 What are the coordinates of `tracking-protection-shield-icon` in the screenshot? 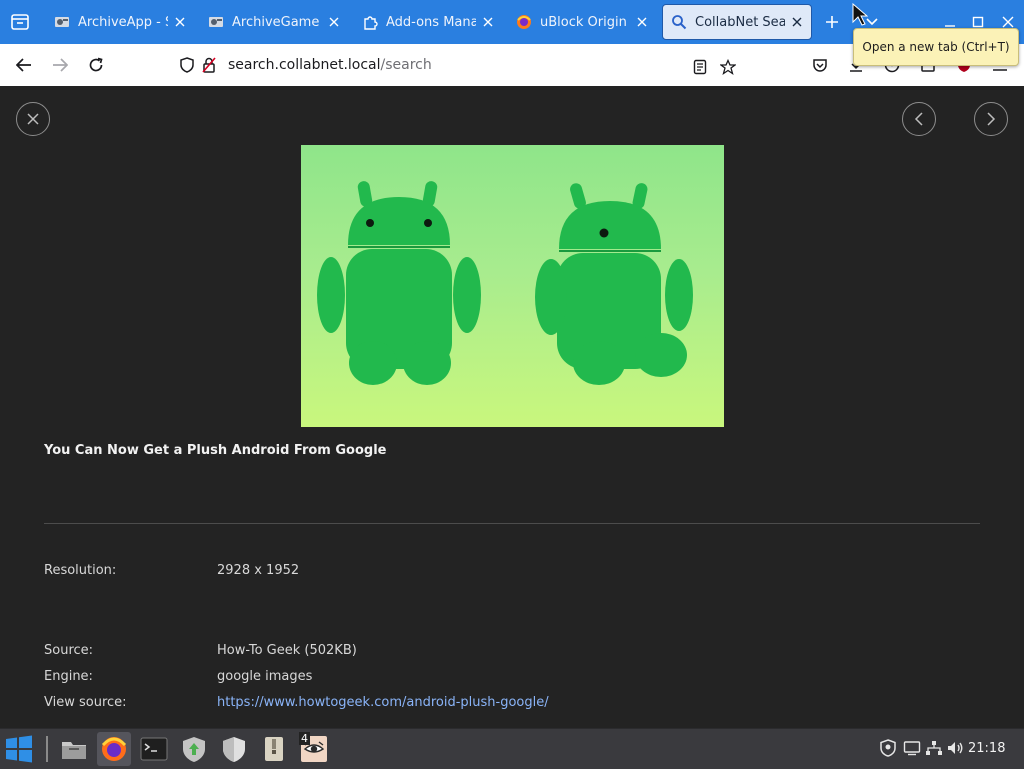 It's located at (187, 65).